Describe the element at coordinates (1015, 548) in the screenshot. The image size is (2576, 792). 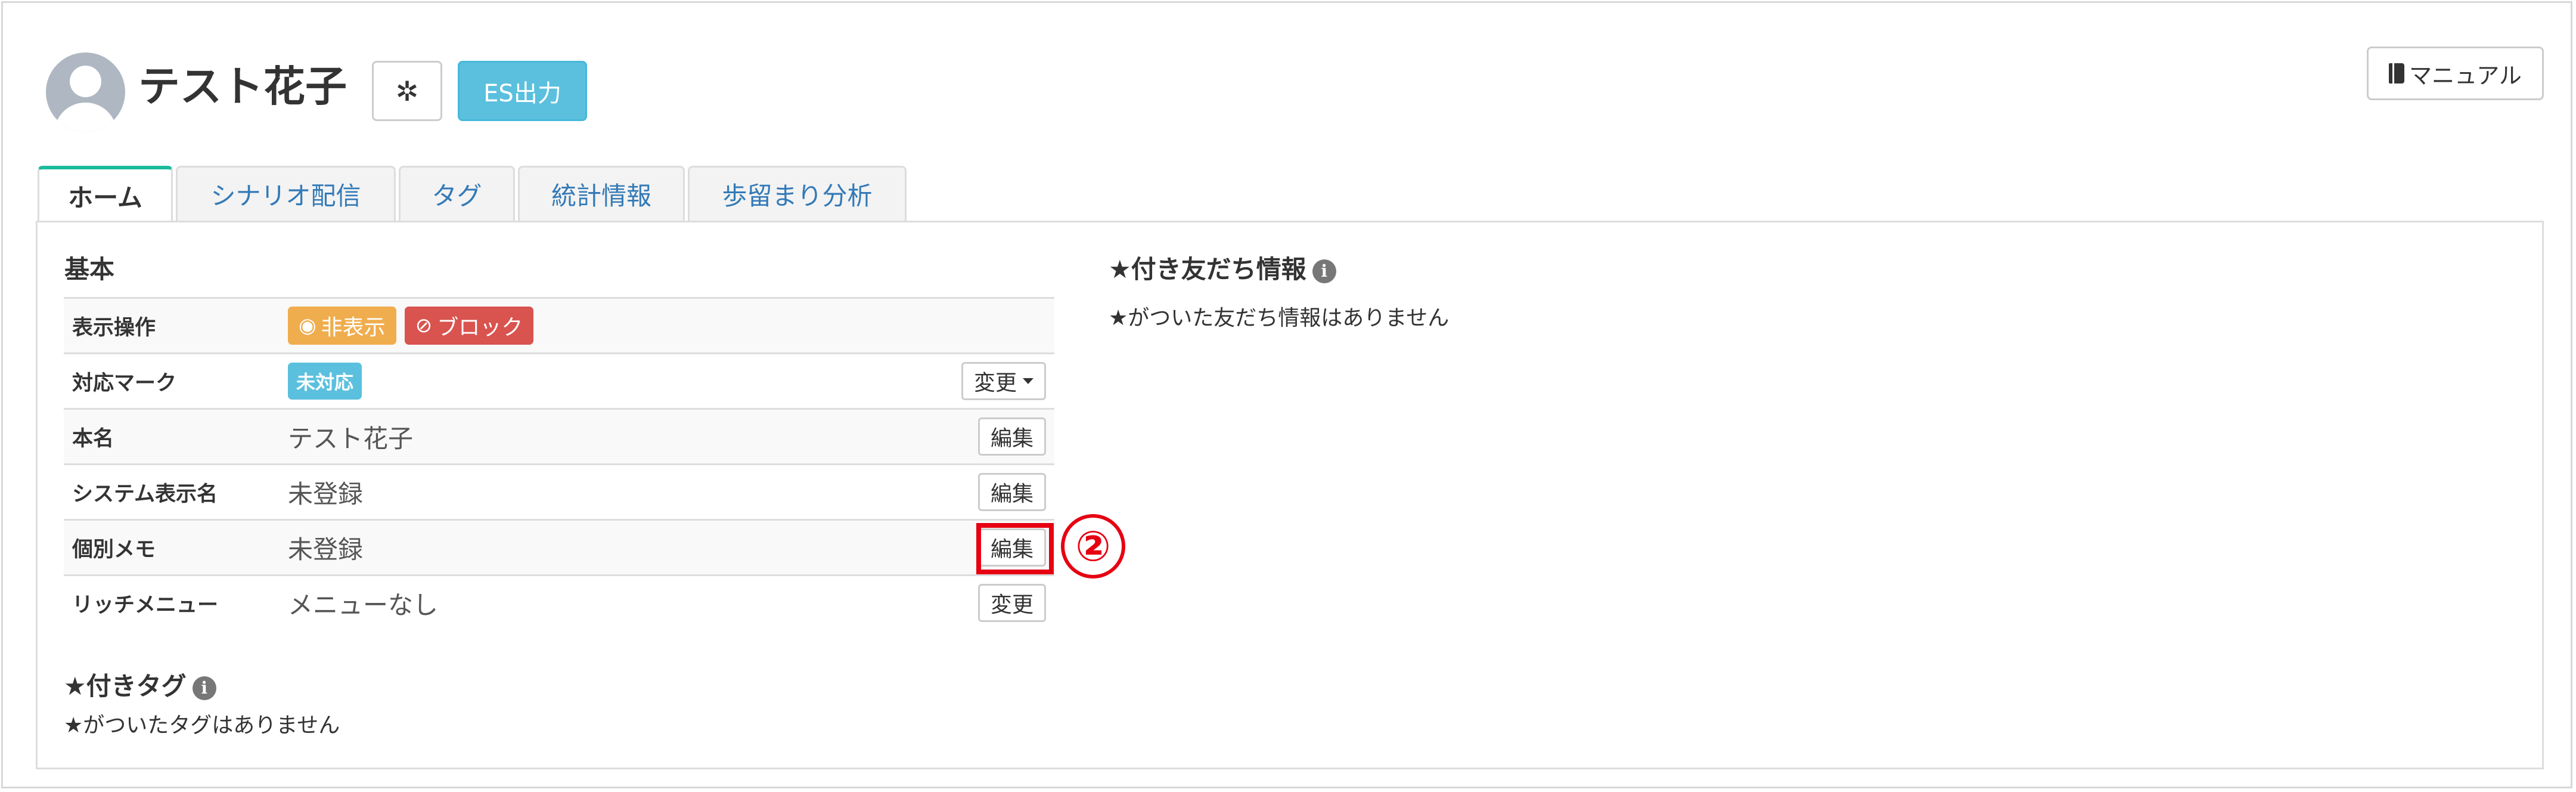
I see `annotation-highlight-box` at that location.